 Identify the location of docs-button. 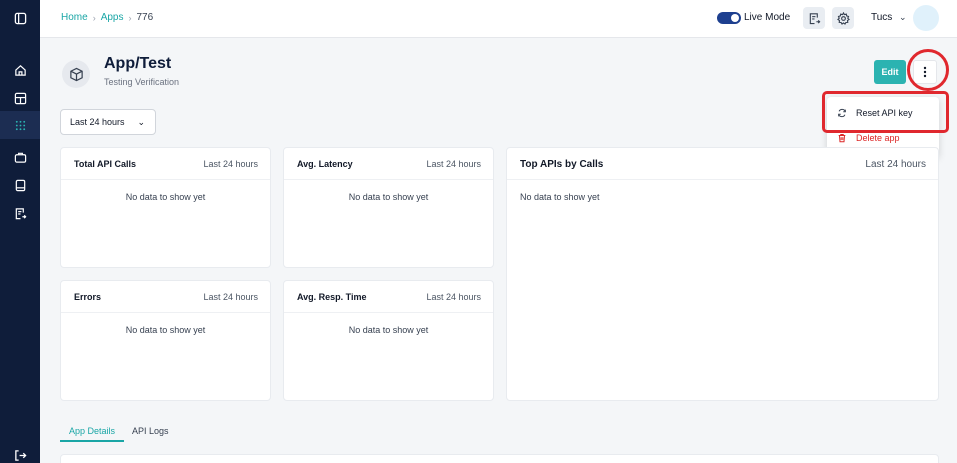
(814, 18).